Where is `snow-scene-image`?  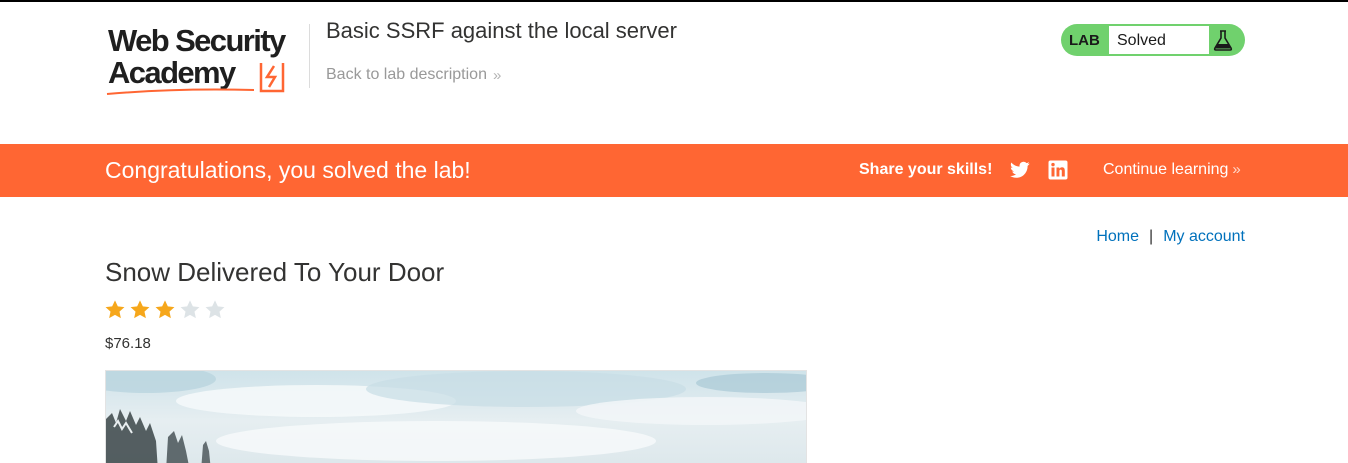
snow-scene-image is located at coordinates (456, 417).